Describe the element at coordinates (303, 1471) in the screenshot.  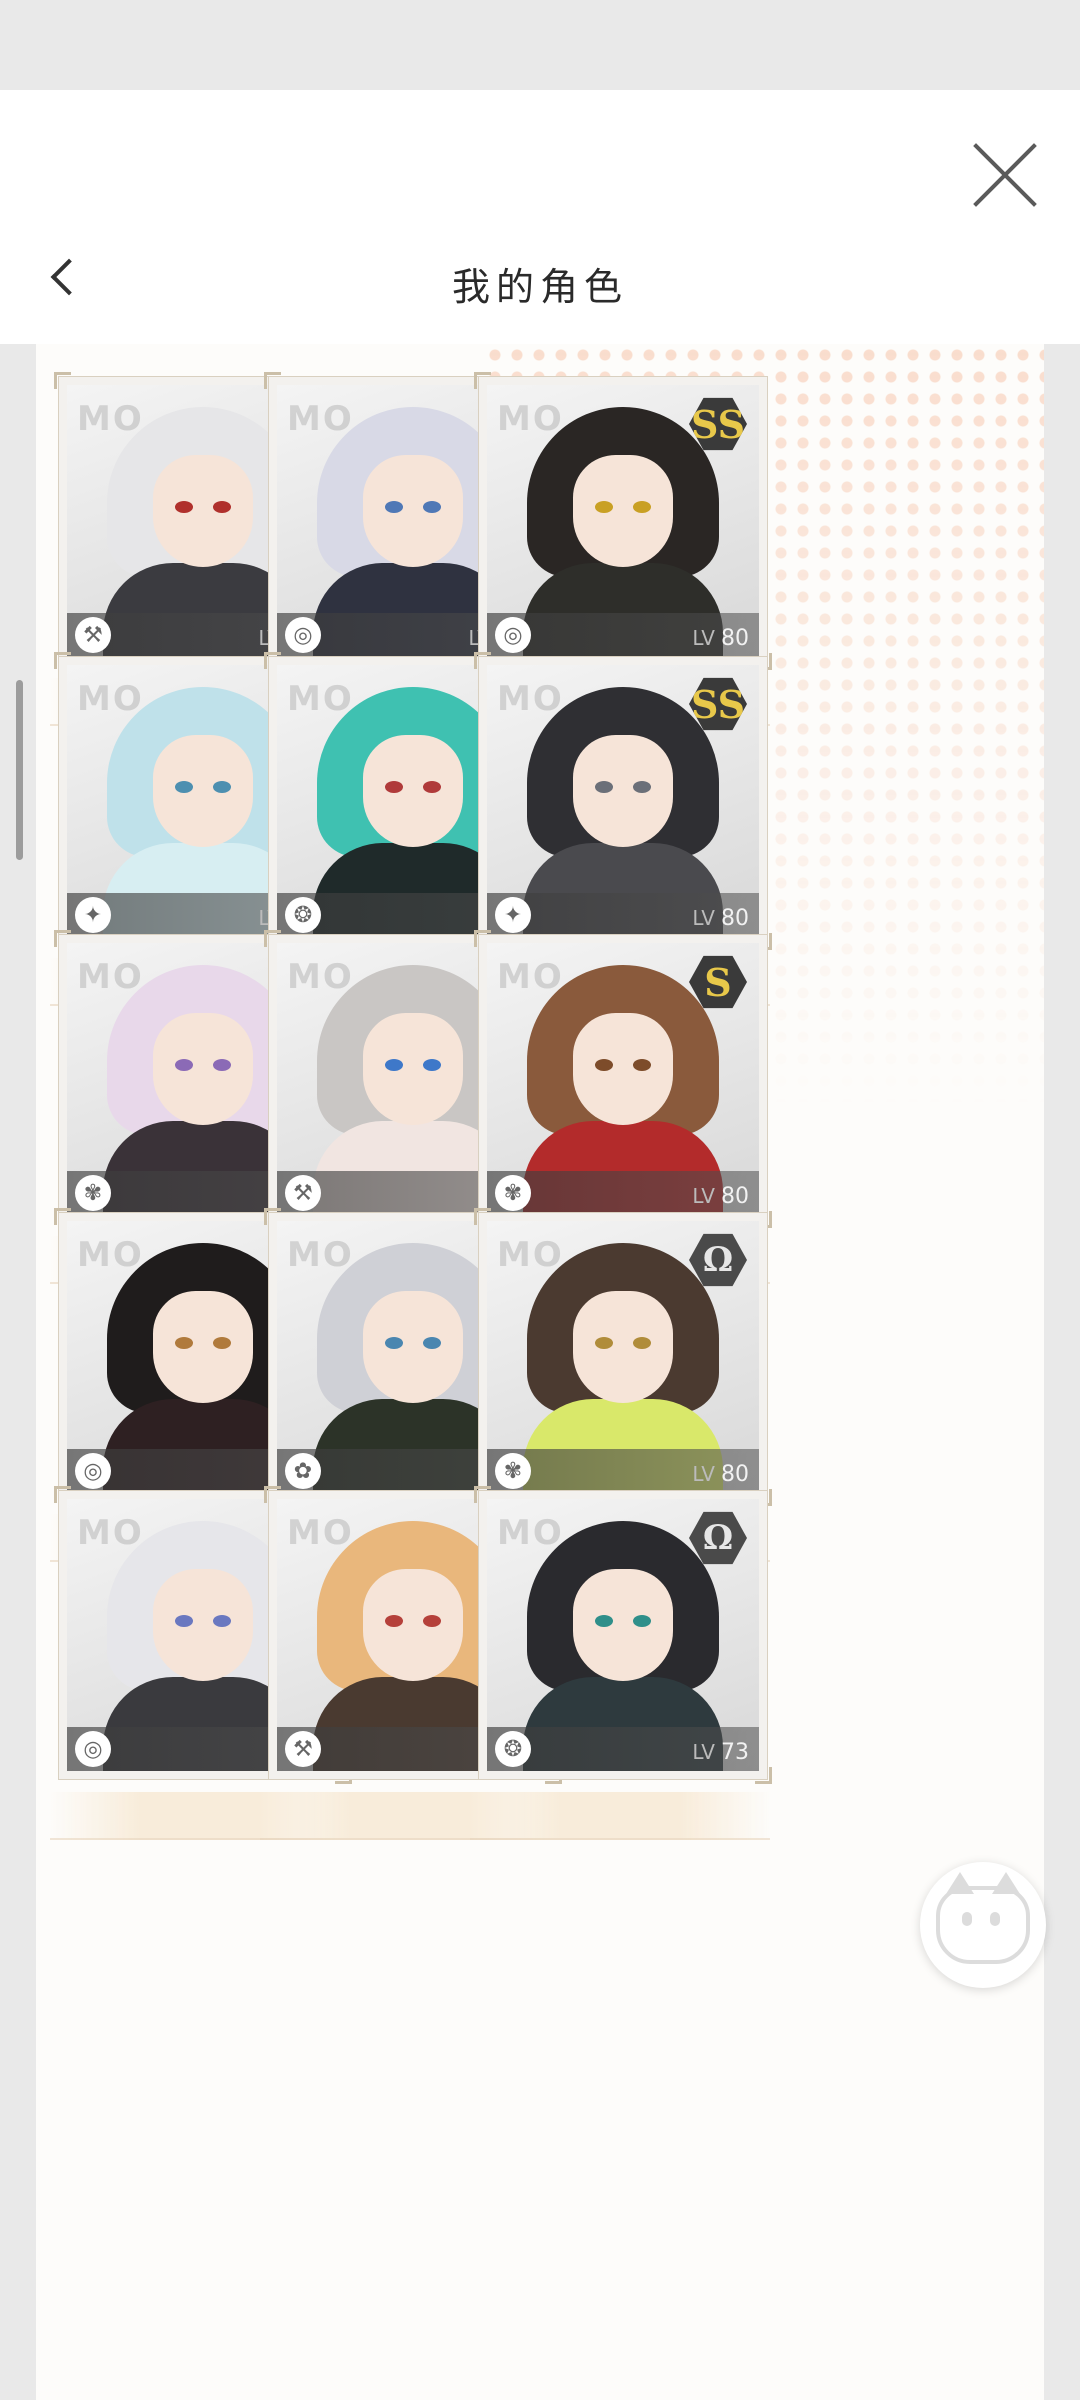
I see `element-icon: ✿` at that location.